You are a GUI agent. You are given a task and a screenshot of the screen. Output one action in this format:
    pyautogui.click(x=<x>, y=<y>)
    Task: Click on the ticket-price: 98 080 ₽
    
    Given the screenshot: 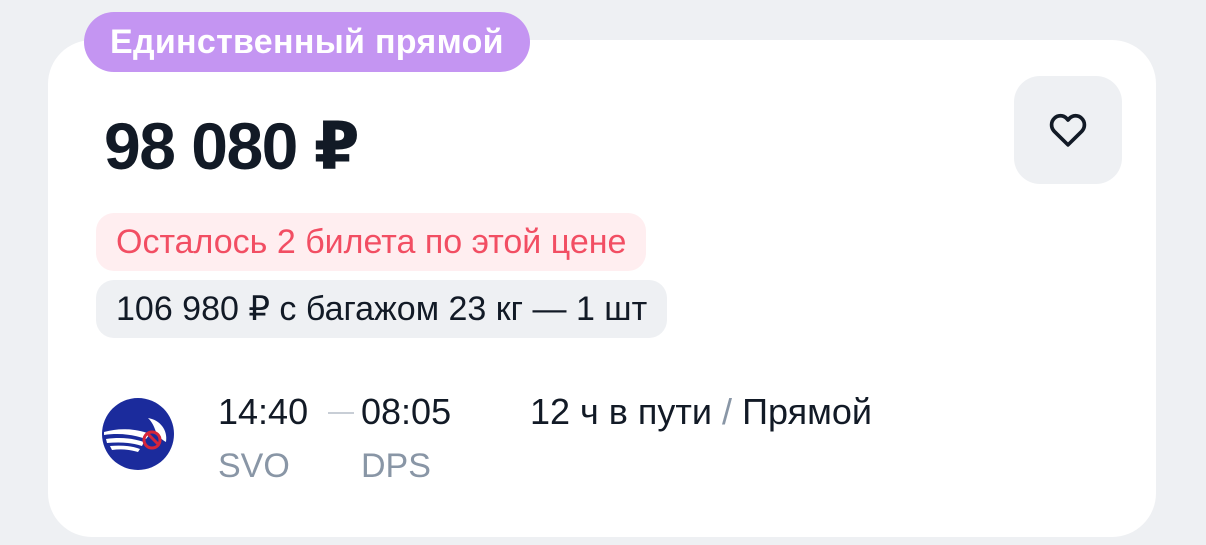 What is the action you would take?
    pyautogui.click(x=232, y=146)
    